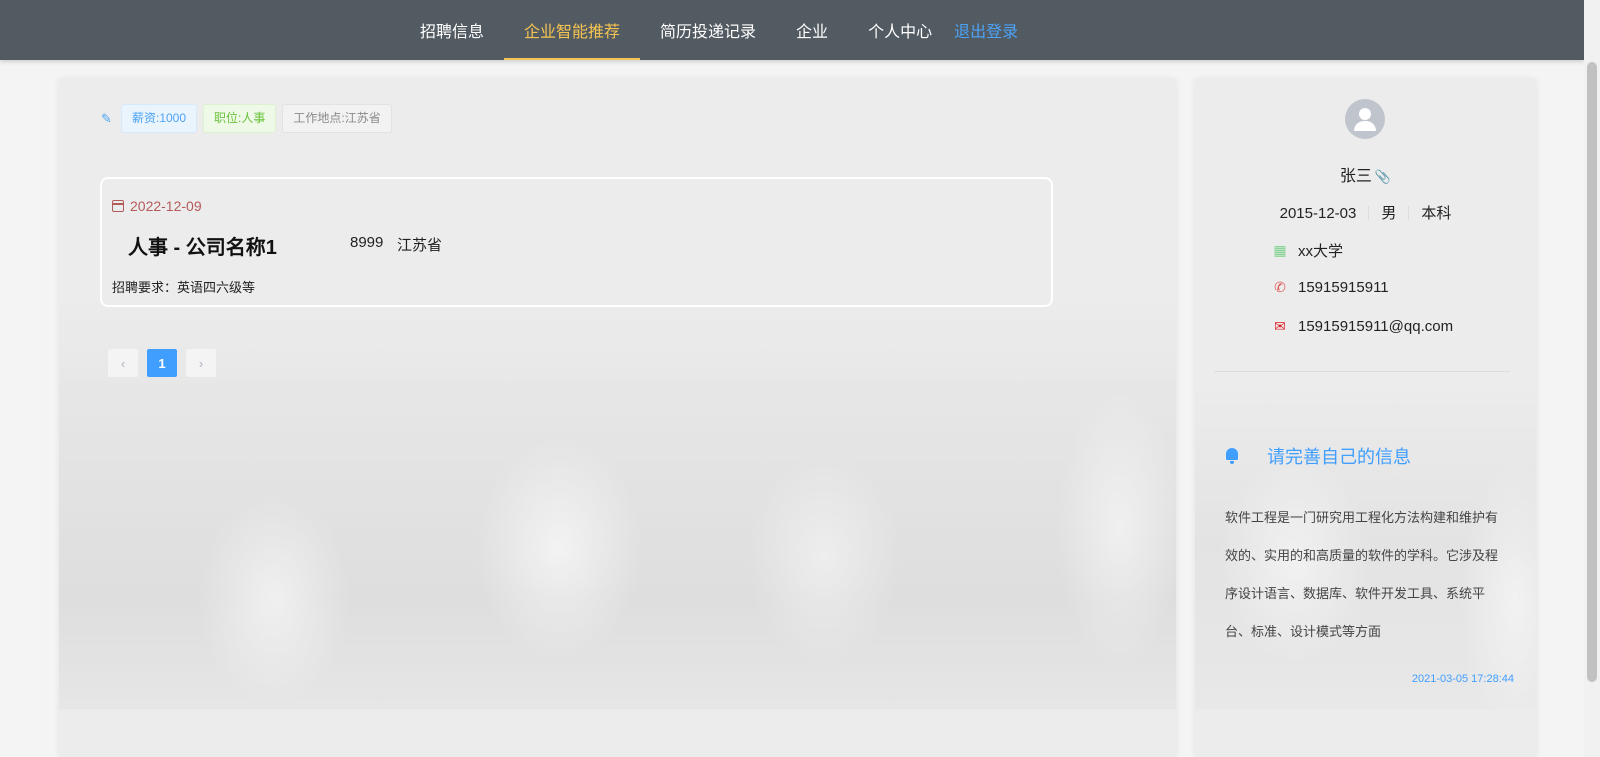  What do you see at coordinates (123, 363) in the screenshot?
I see `prev-page-button: ‹` at bounding box center [123, 363].